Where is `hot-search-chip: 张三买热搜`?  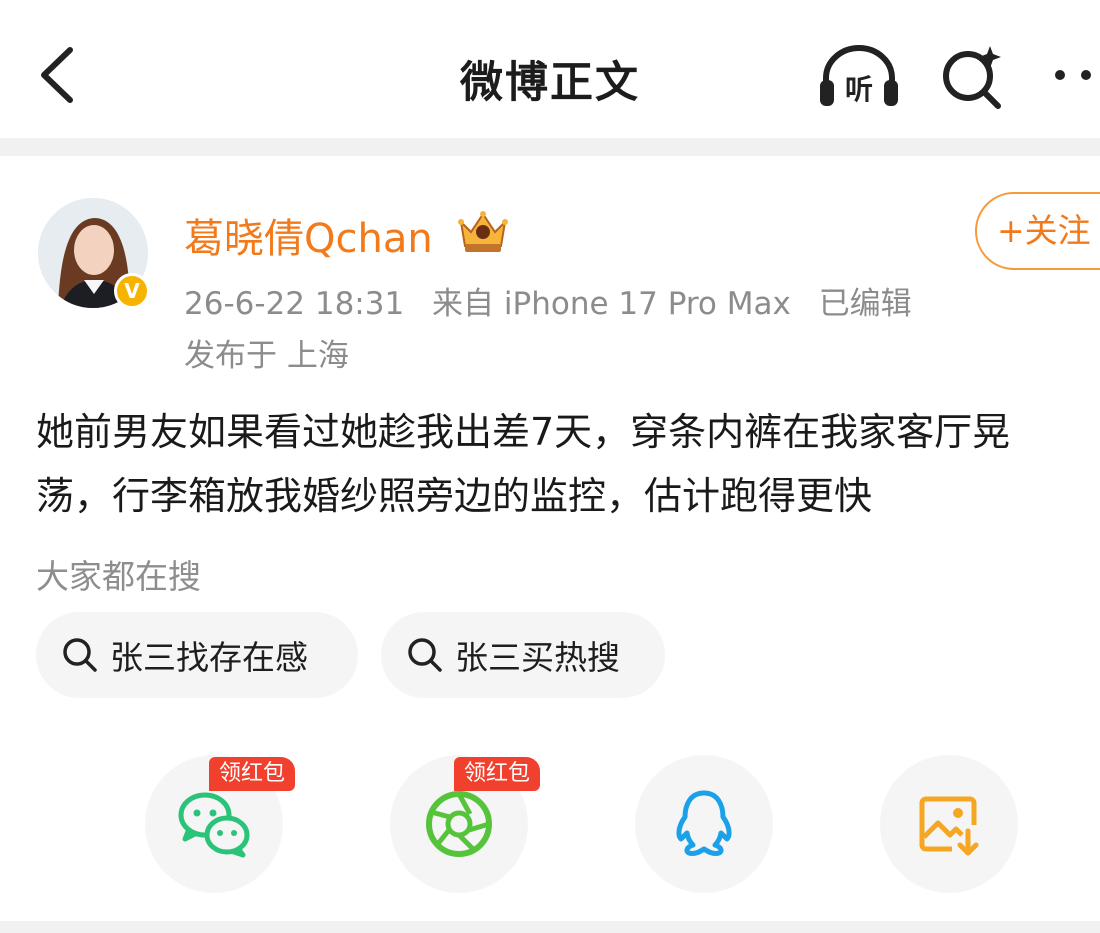
hot-search-chip: 张三买热搜 is located at coordinates (523, 655).